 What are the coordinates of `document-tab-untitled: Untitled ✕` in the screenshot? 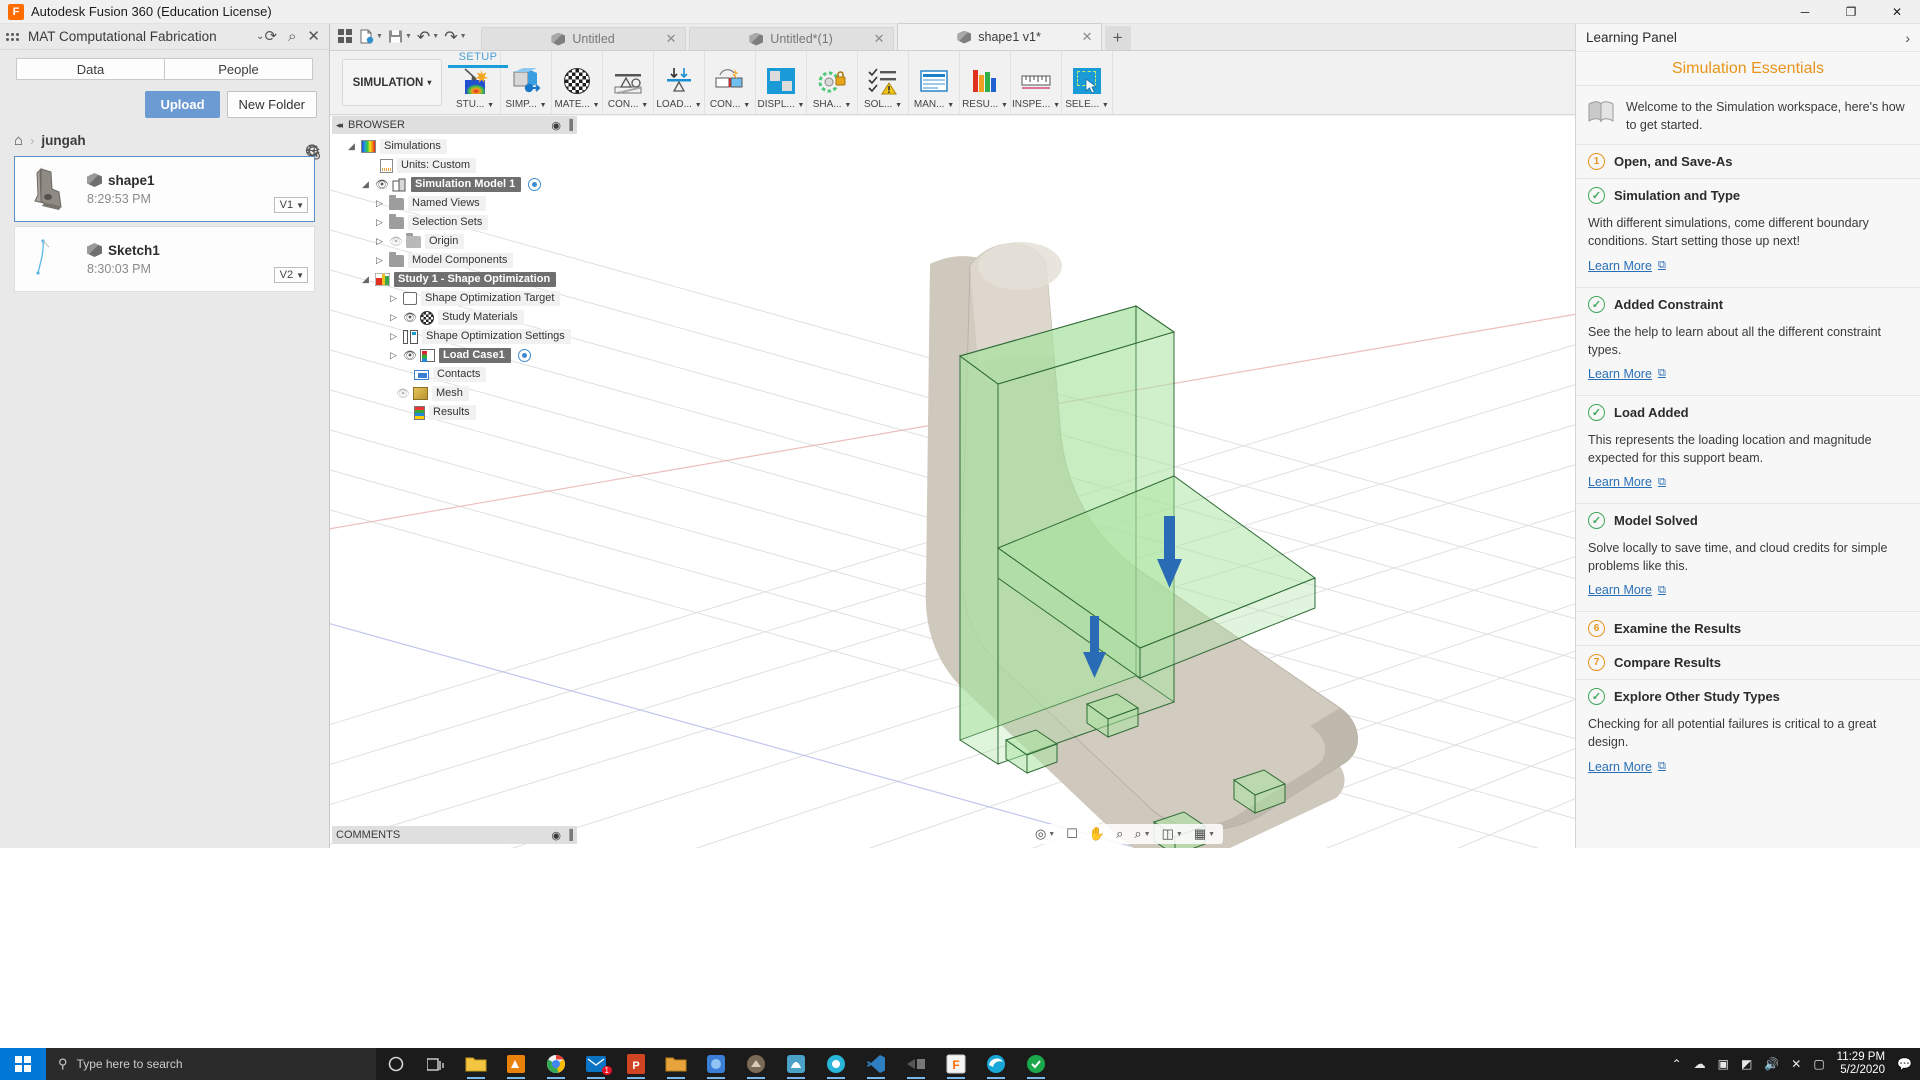 It's located at (583, 38).